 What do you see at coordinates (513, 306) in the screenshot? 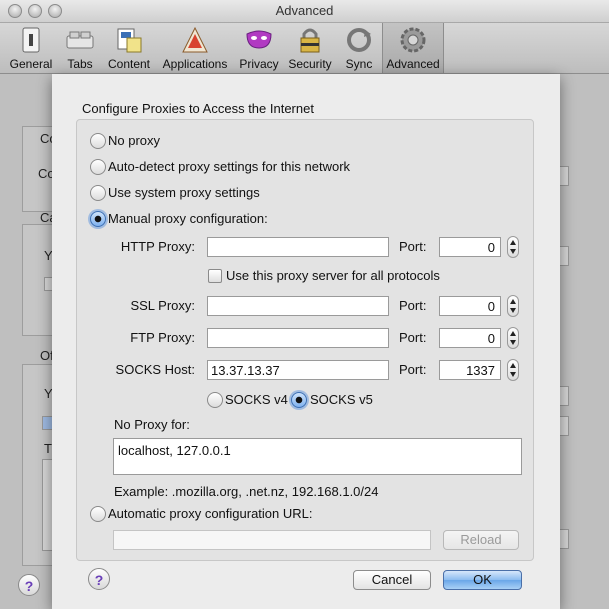
I see `ssl-port-stepper` at bounding box center [513, 306].